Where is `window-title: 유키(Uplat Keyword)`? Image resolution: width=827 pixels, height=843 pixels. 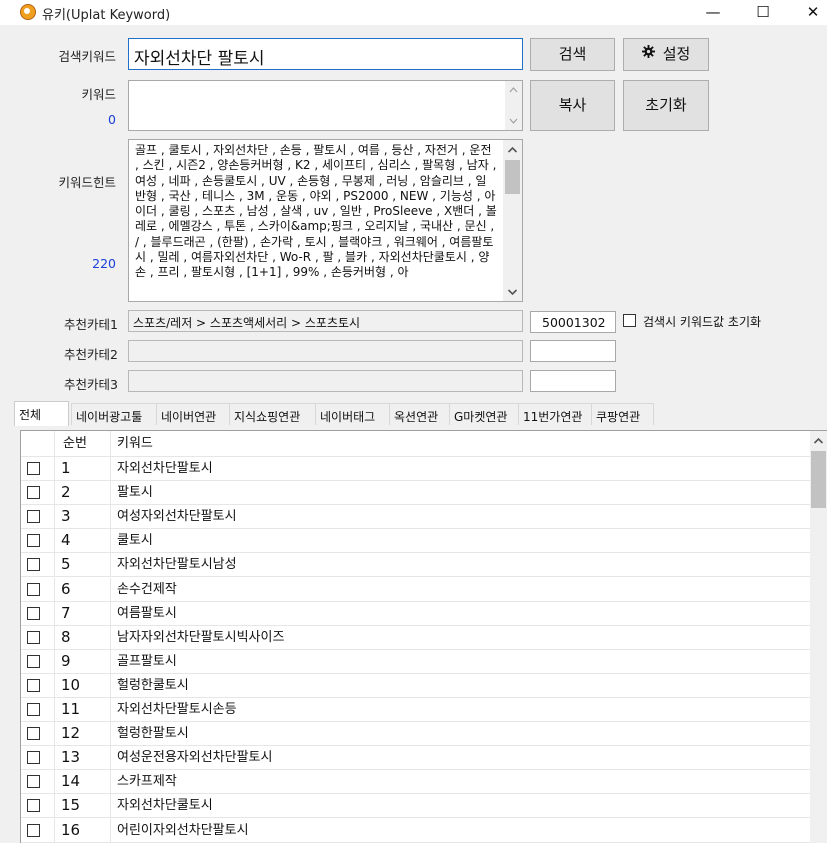
window-title: 유키(Uplat Keyword) is located at coordinates (106, 15).